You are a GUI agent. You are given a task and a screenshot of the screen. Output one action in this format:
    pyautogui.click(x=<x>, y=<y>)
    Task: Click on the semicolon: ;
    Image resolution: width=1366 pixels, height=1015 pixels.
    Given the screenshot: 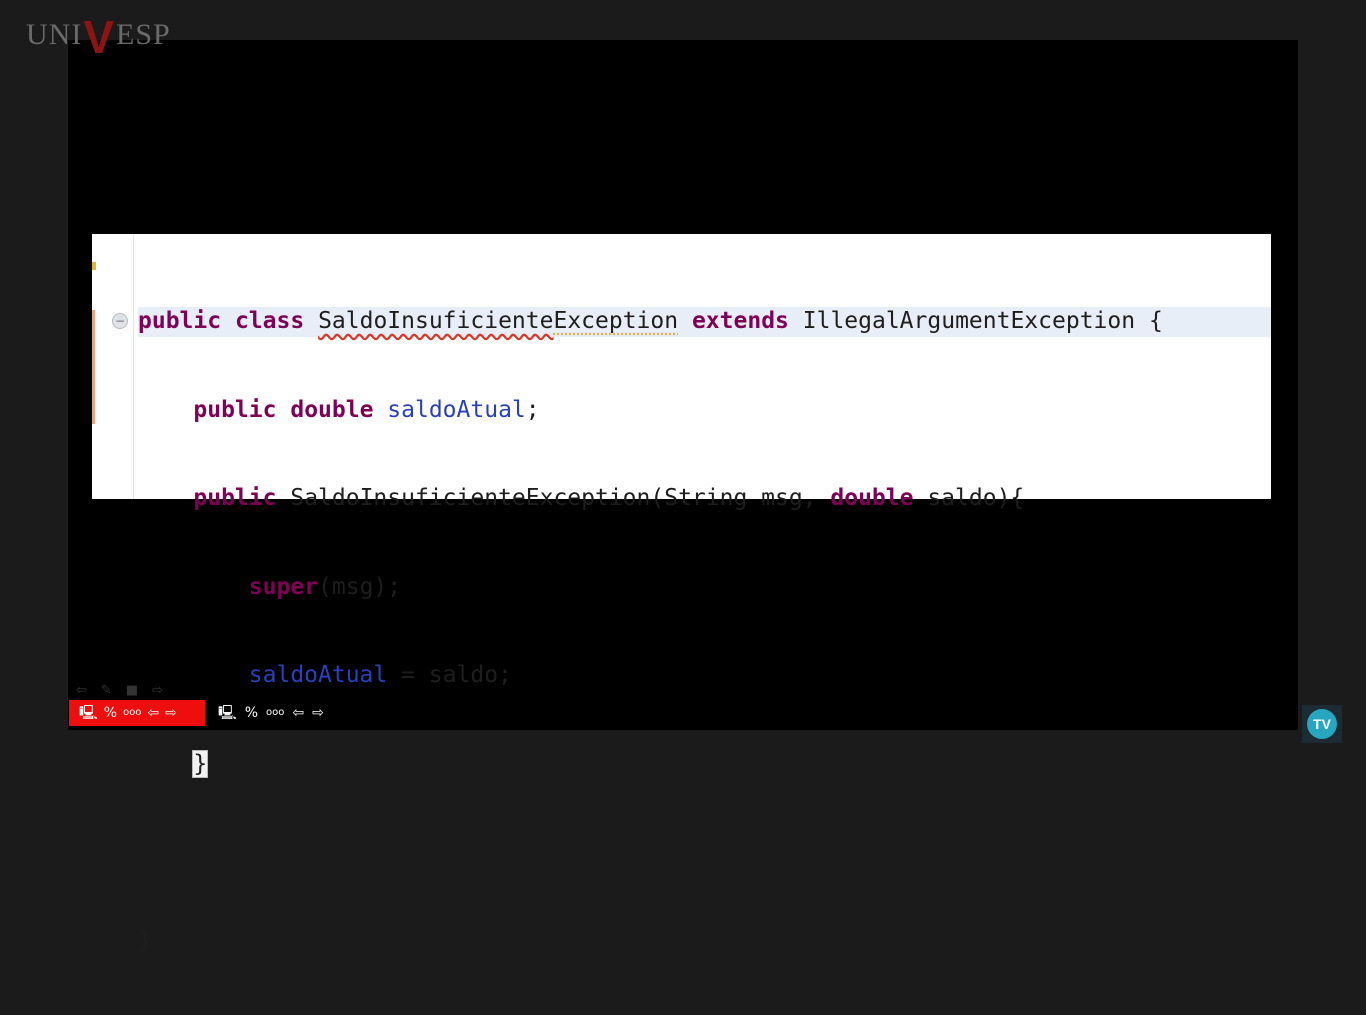 What is the action you would take?
    pyautogui.click(x=532, y=409)
    